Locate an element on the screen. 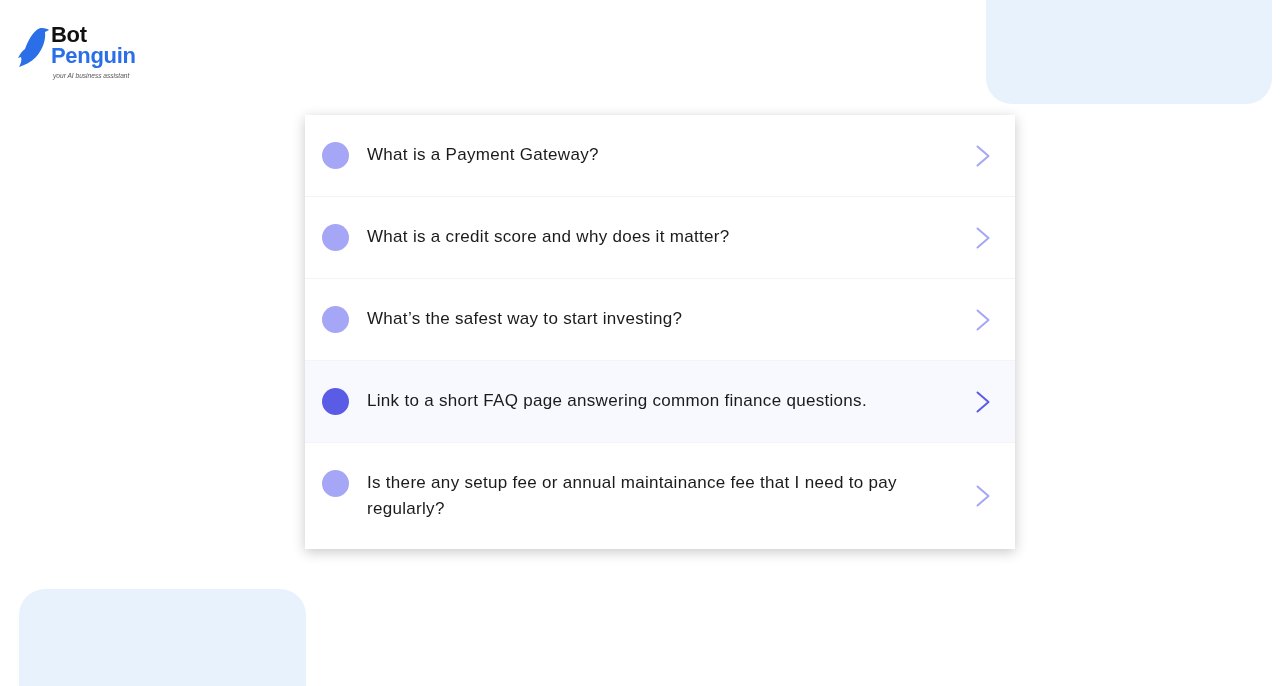  faq-item: Link to a short FAQ page answering common finance questions. is located at coordinates (660, 401).